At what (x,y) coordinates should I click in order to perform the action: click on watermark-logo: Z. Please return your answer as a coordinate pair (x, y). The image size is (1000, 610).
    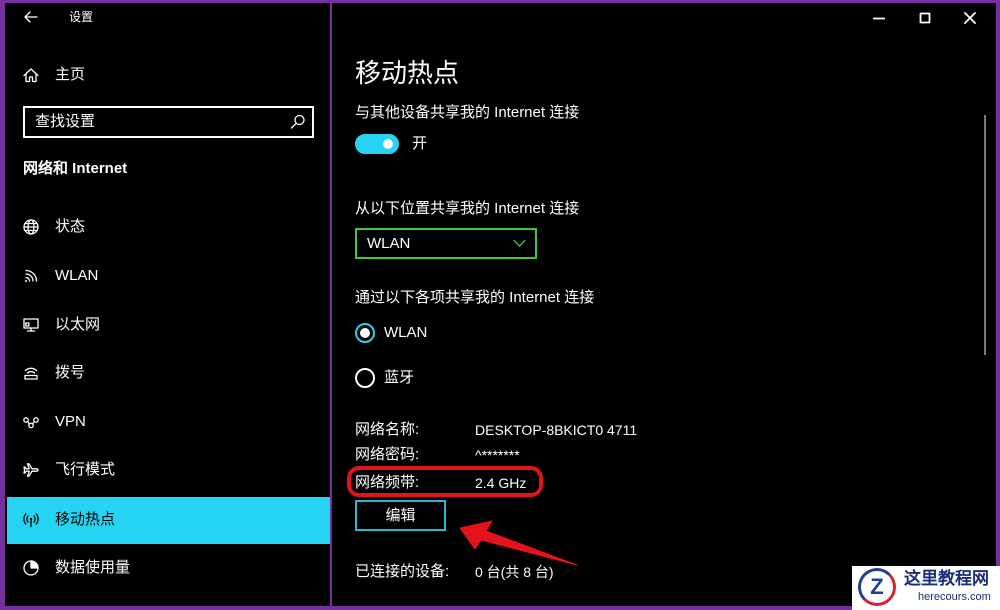
    Looking at the image, I should click on (877, 587).